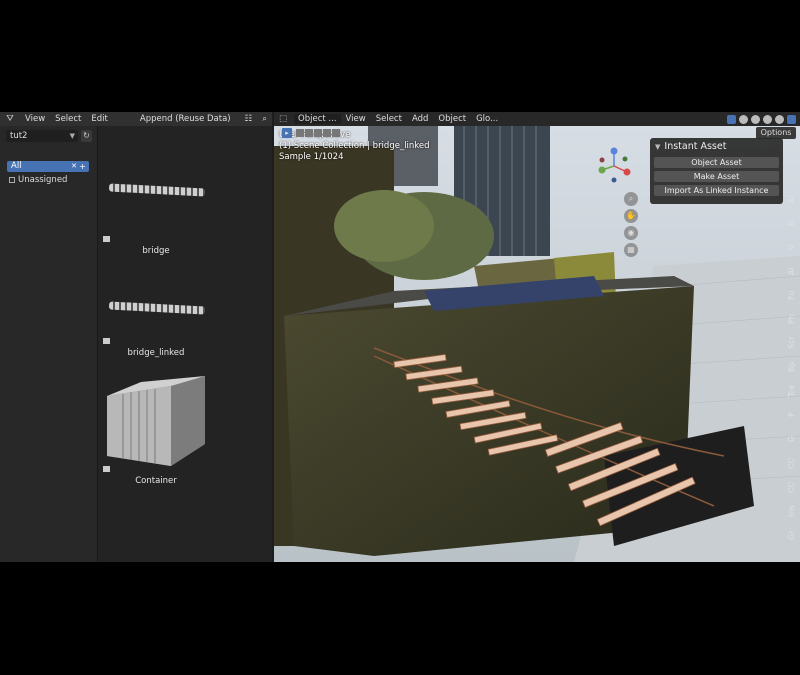  I want to click on selection-mode-buttons, so click(318, 133).